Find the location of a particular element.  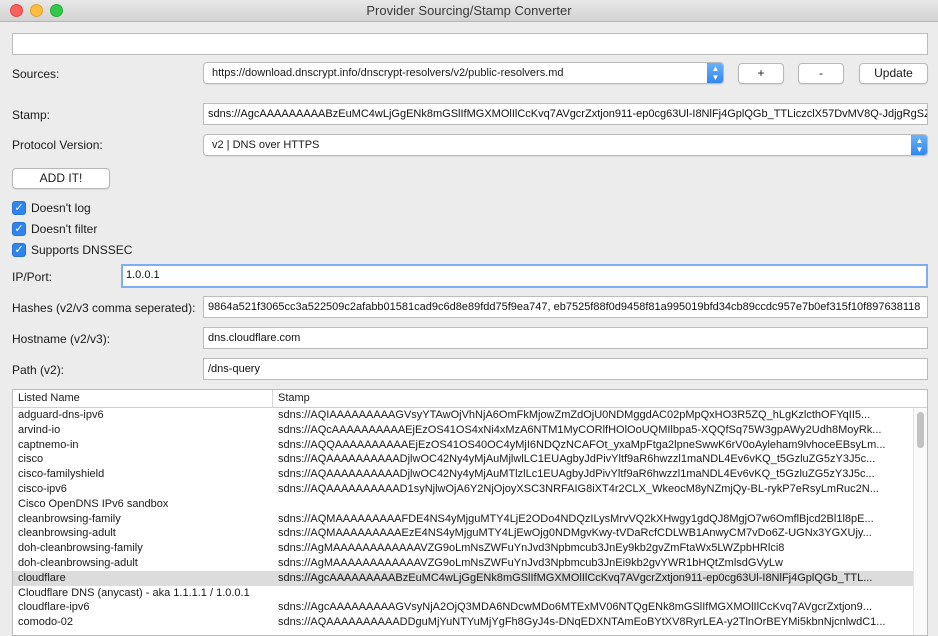

hostname-field: dns.cloudflare.com is located at coordinates (565, 338).